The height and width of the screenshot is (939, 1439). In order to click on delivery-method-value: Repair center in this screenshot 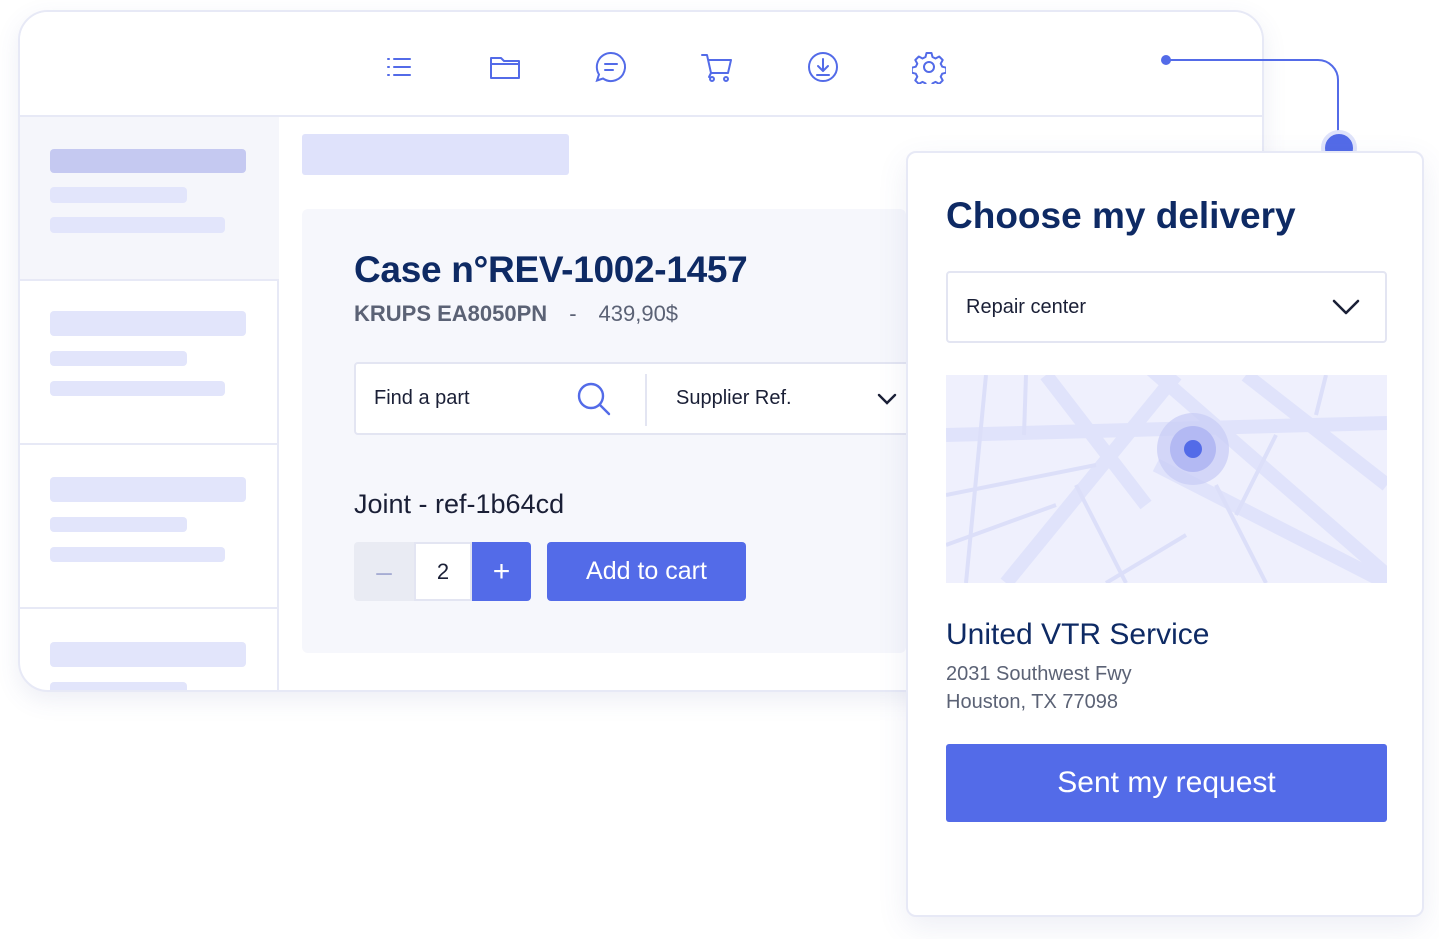, I will do `click(1026, 307)`.